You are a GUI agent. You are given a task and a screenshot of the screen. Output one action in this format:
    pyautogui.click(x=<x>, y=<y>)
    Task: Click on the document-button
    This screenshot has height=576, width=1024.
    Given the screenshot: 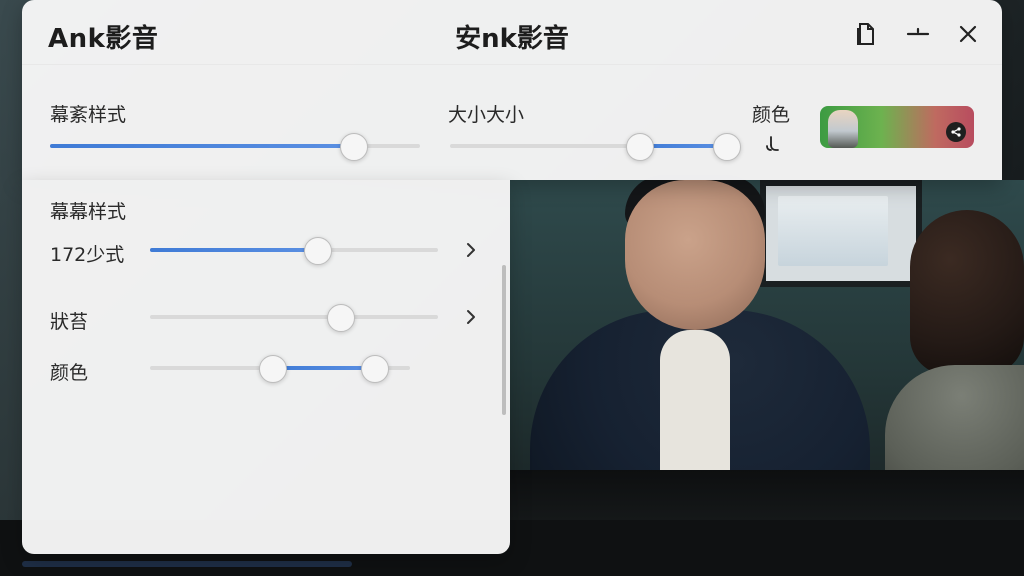 What is the action you would take?
    pyautogui.click(x=866, y=34)
    